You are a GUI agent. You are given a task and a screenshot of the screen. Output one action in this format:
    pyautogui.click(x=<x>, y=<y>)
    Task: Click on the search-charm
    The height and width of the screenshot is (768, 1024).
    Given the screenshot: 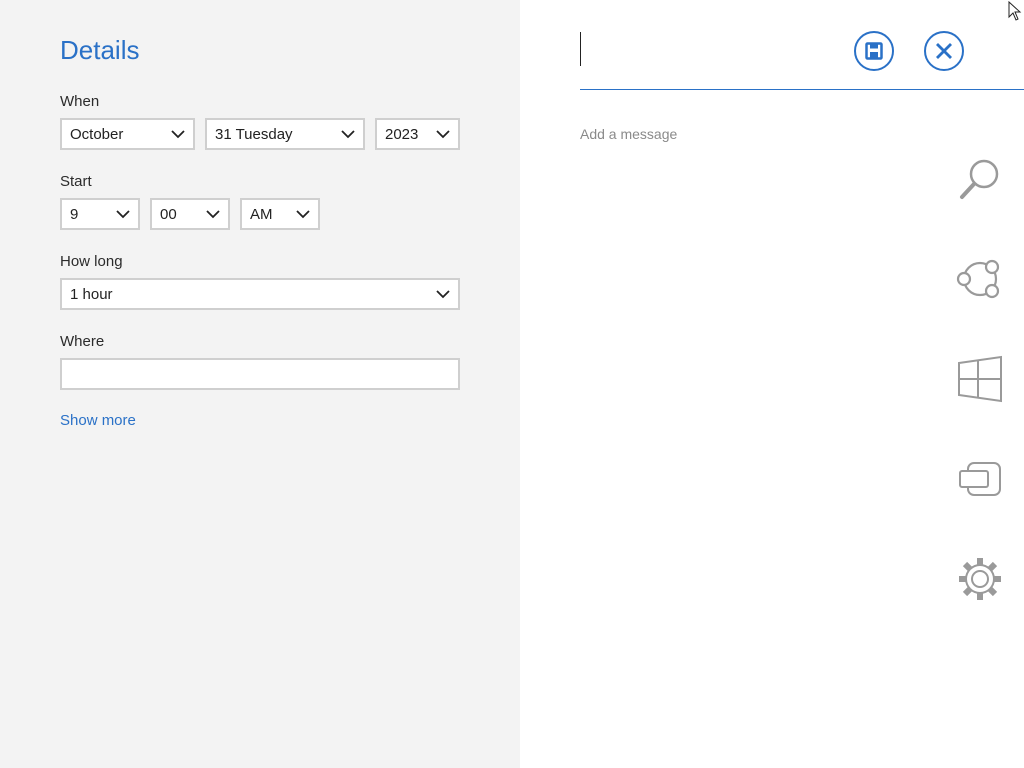 What is the action you would take?
    pyautogui.click(x=980, y=179)
    